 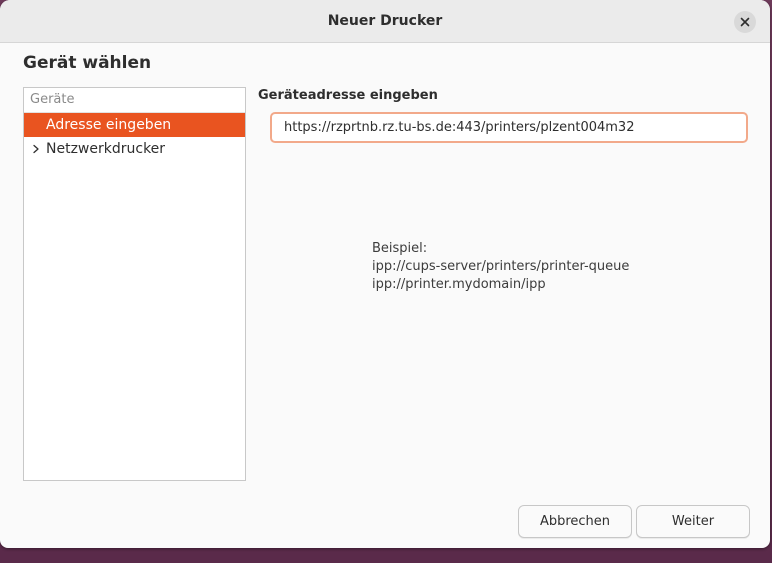 I want to click on window-title: Neuer Drucker, so click(x=385, y=21).